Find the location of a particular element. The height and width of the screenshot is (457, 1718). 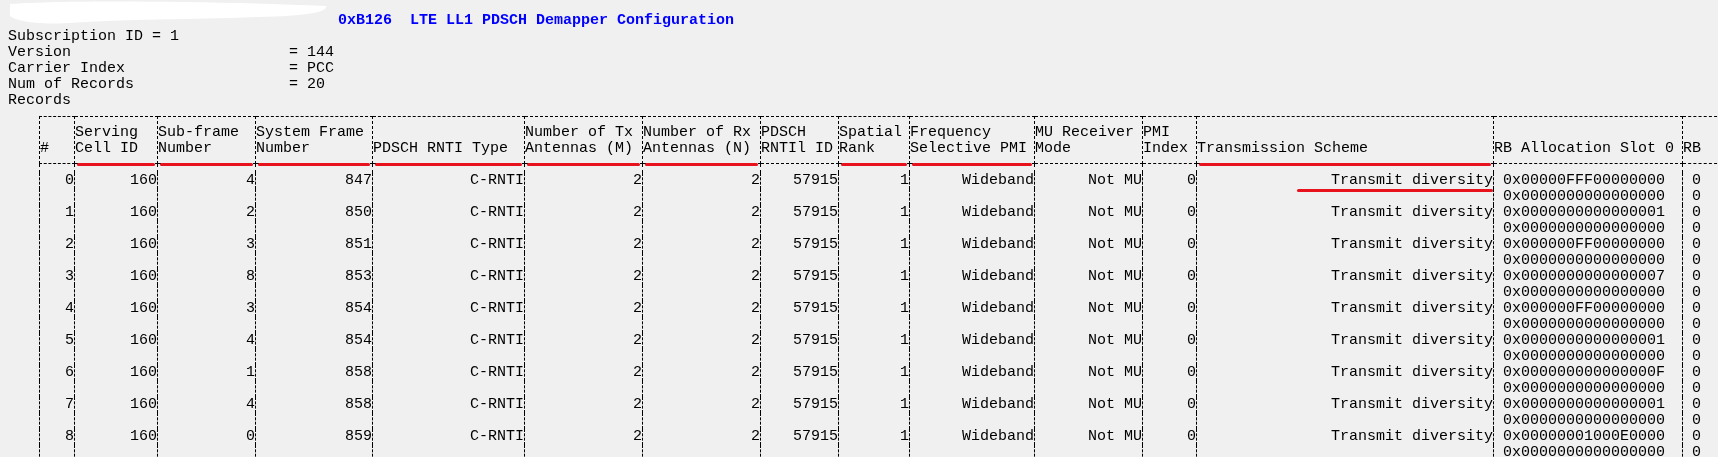

table-cell: 0x00000FFF00000000 is located at coordinates (1584, 180).